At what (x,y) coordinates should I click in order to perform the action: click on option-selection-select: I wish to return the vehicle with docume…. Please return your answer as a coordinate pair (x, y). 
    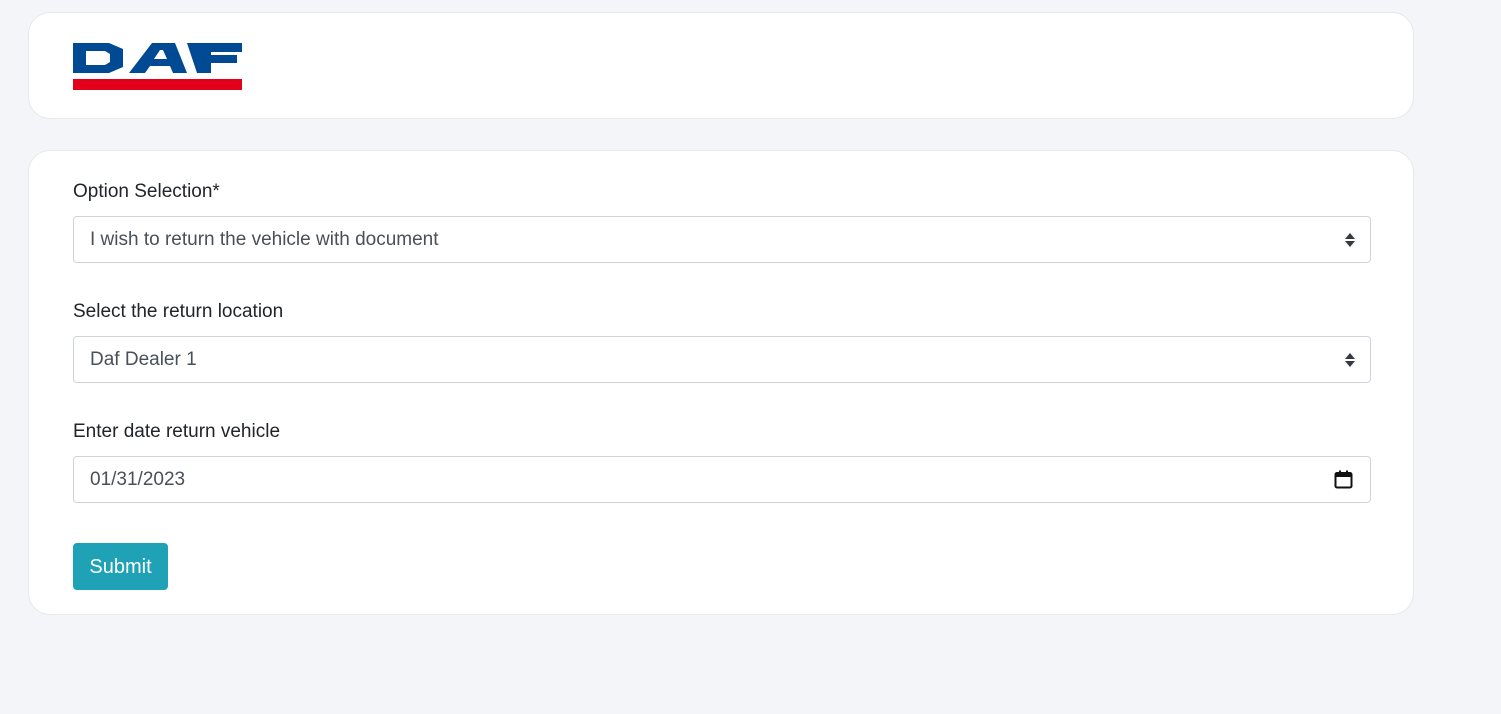
    Looking at the image, I should click on (722, 239).